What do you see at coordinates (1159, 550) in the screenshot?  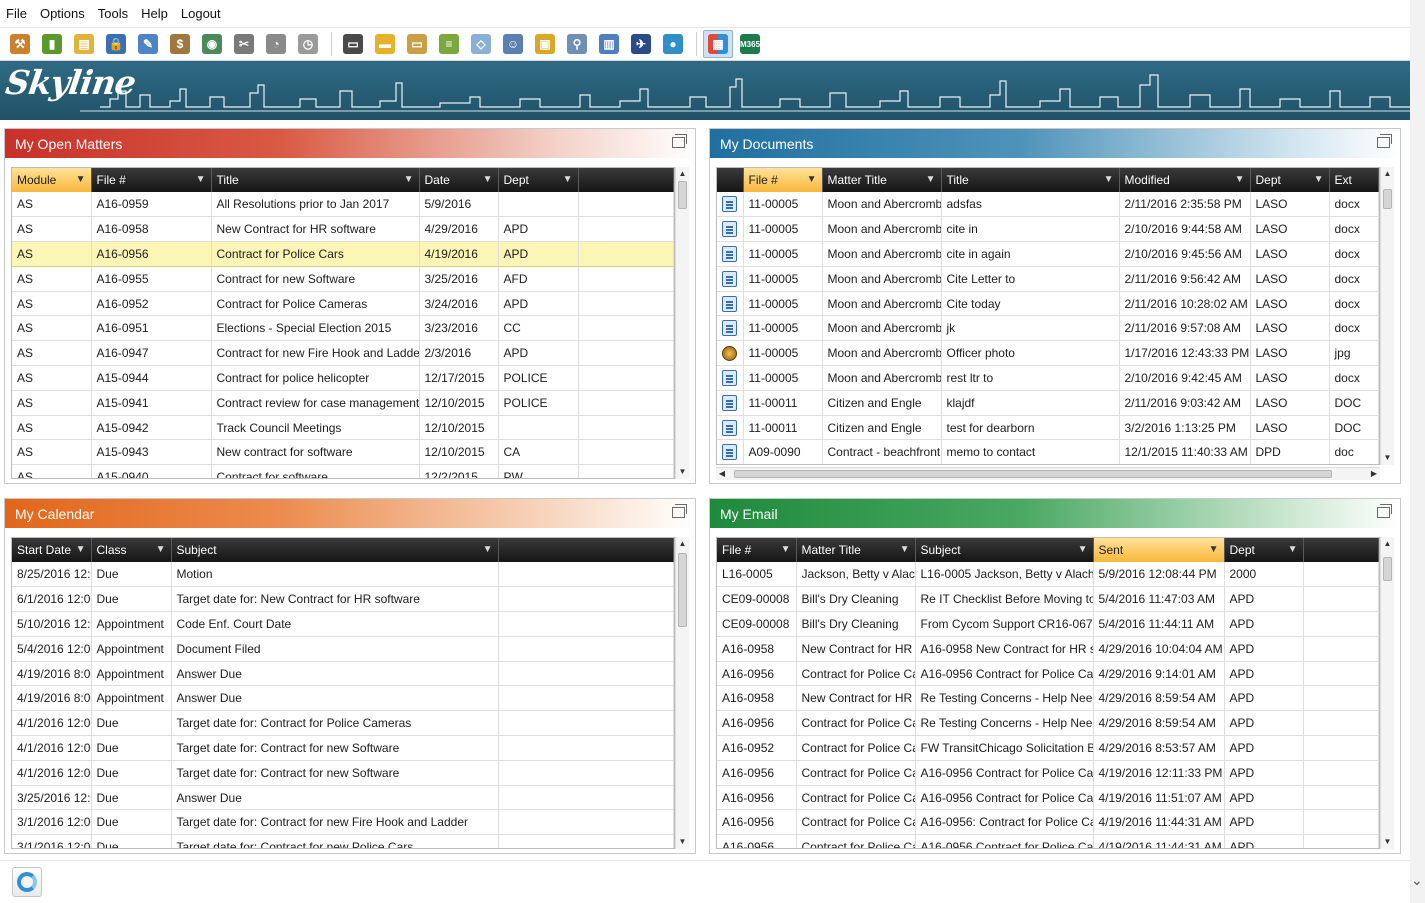 I see `column-header-sent: Sent ▼` at bounding box center [1159, 550].